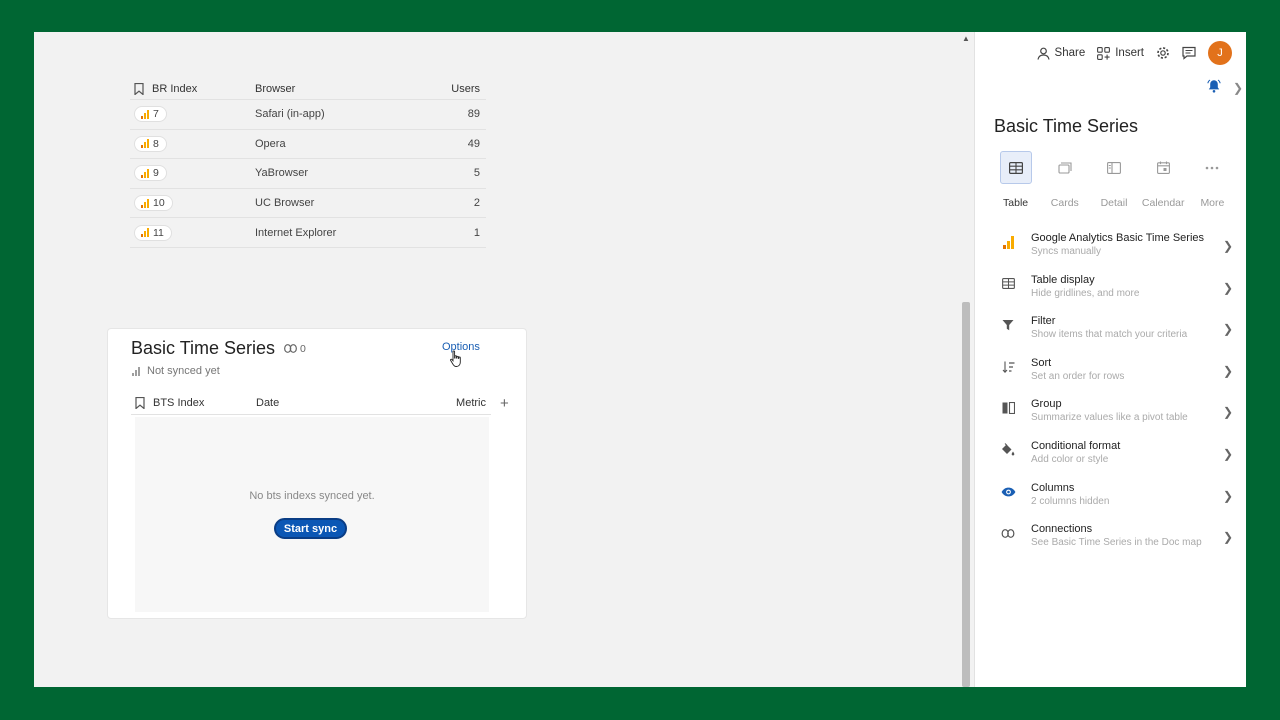 This screenshot has width=1280, height=720. Describe the element at coordinates (340, 203) in the screenshot. I see `browser-cell: UC Browser` at that location.